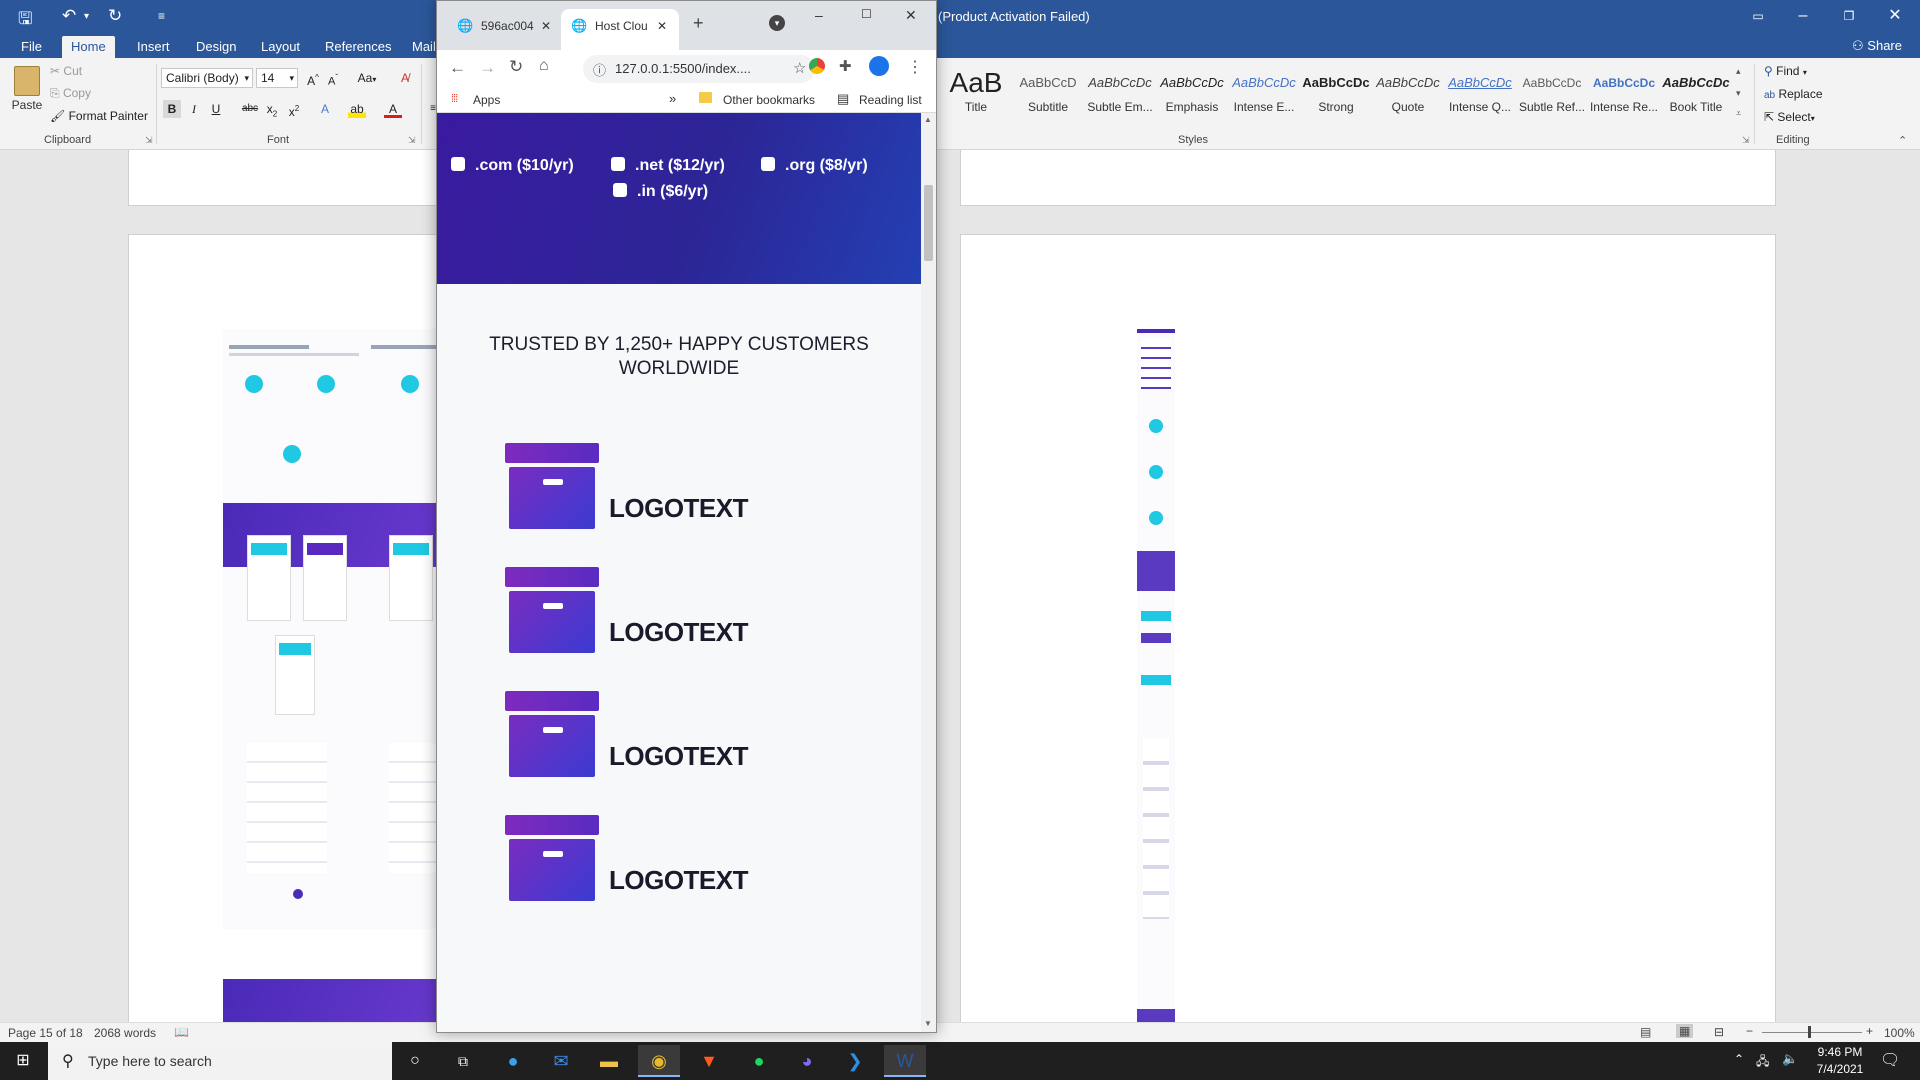 Image resolution: width=1920 pixels, height=1080 pixels. I want to click on zoom-out-button: −, so click(1749, 1031).